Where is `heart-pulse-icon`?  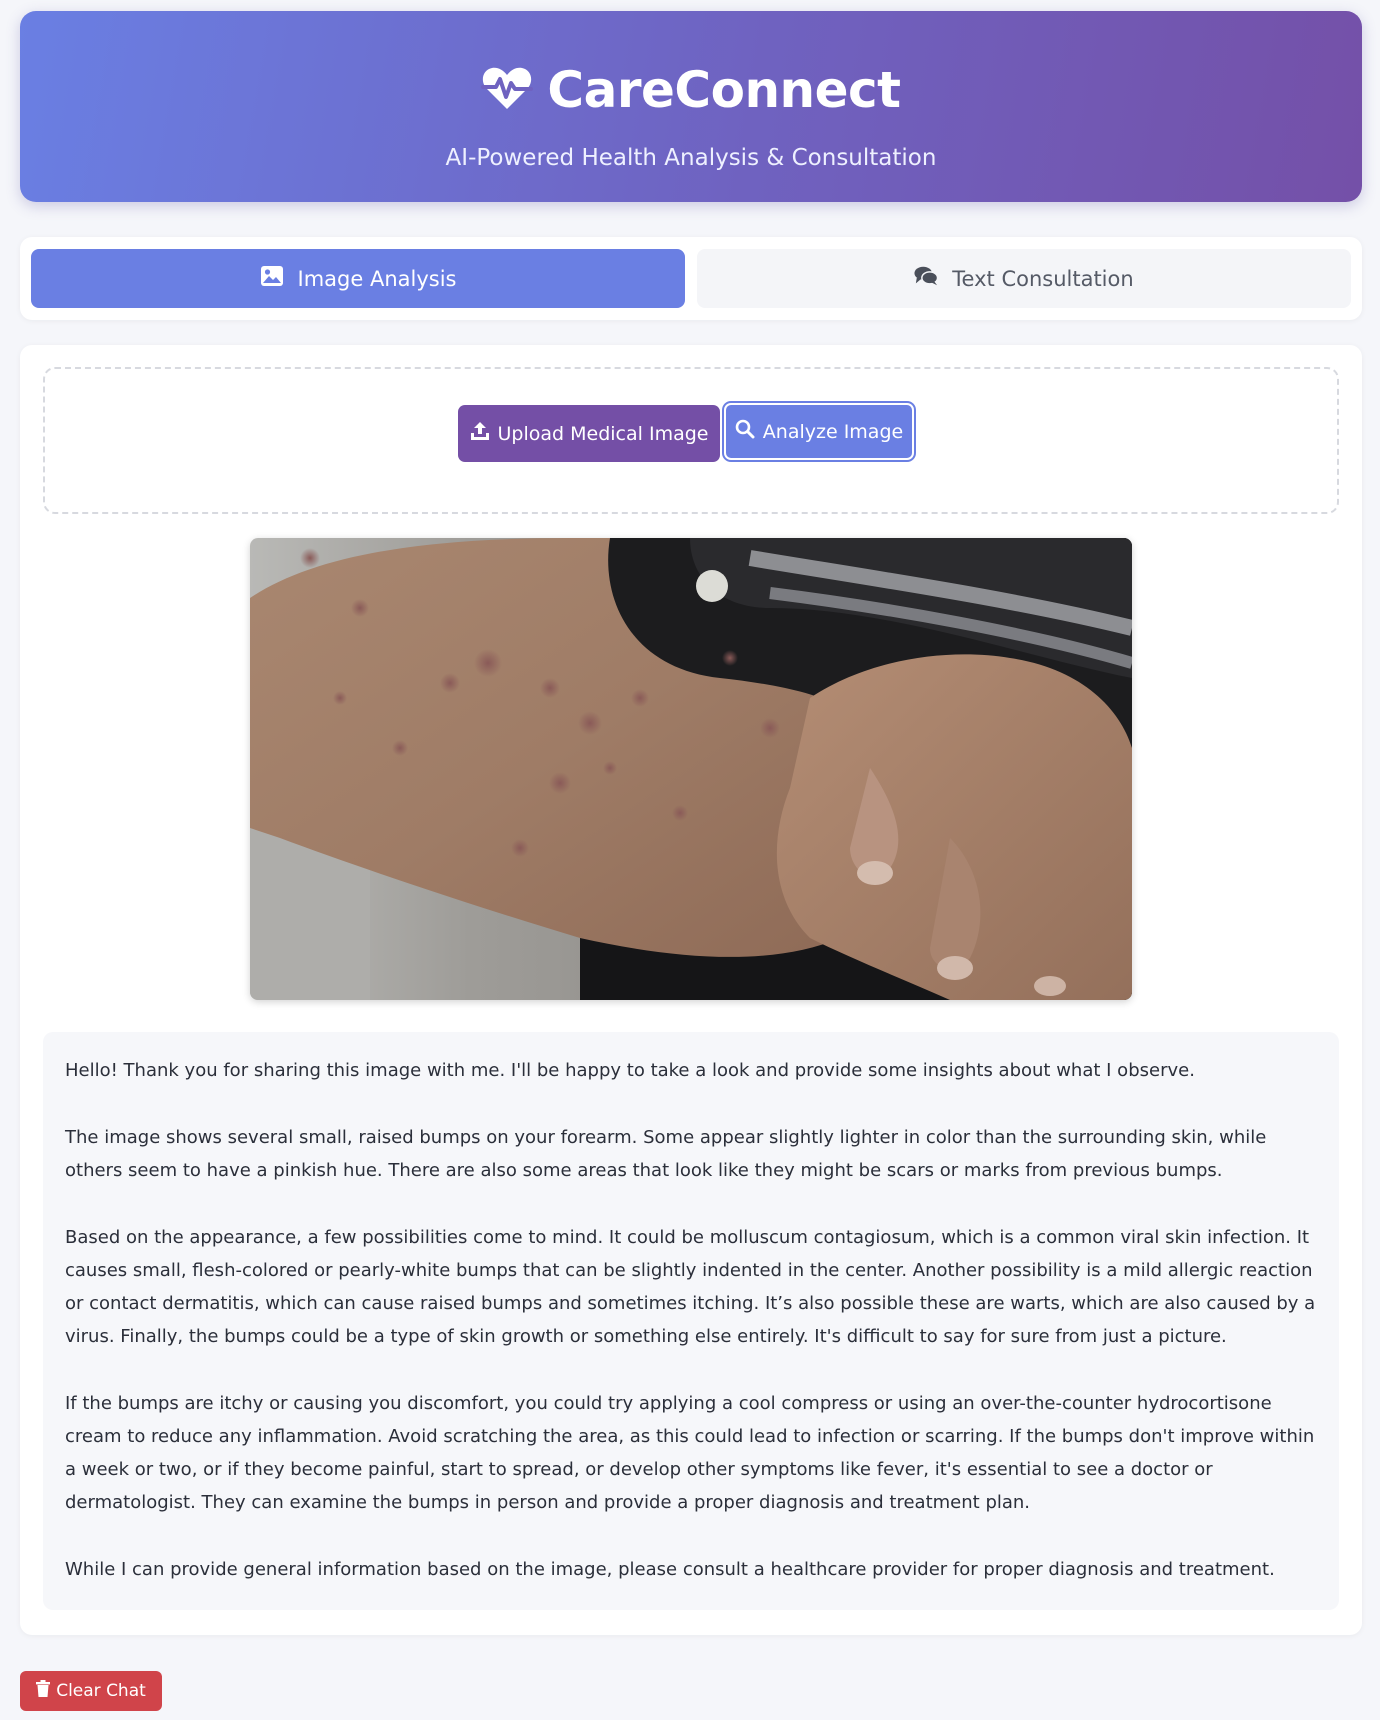
heart-pulse-icon is located at coordinates (507, 90).